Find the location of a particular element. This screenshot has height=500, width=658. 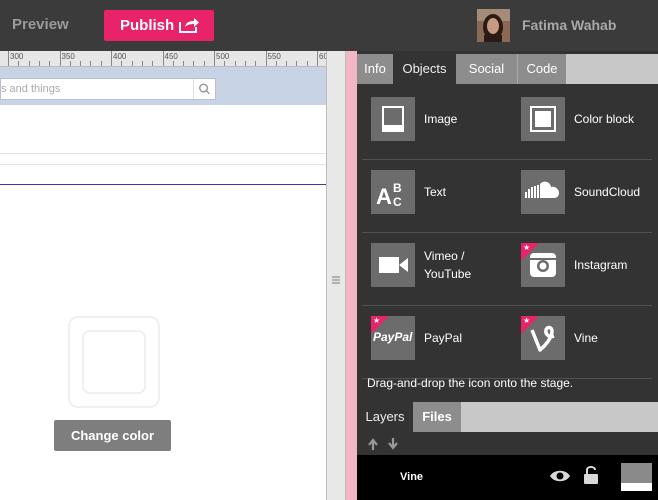

publish-label: Publish is located at coordinates (147, 25).